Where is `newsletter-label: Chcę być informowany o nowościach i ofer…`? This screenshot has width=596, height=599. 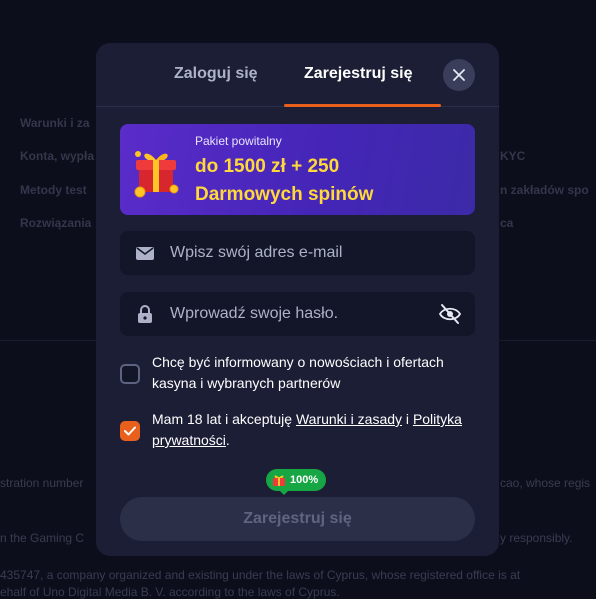 newsletter-label: Chcę być informowany o nowościach i ofer… is located at coordinates (298, 372).